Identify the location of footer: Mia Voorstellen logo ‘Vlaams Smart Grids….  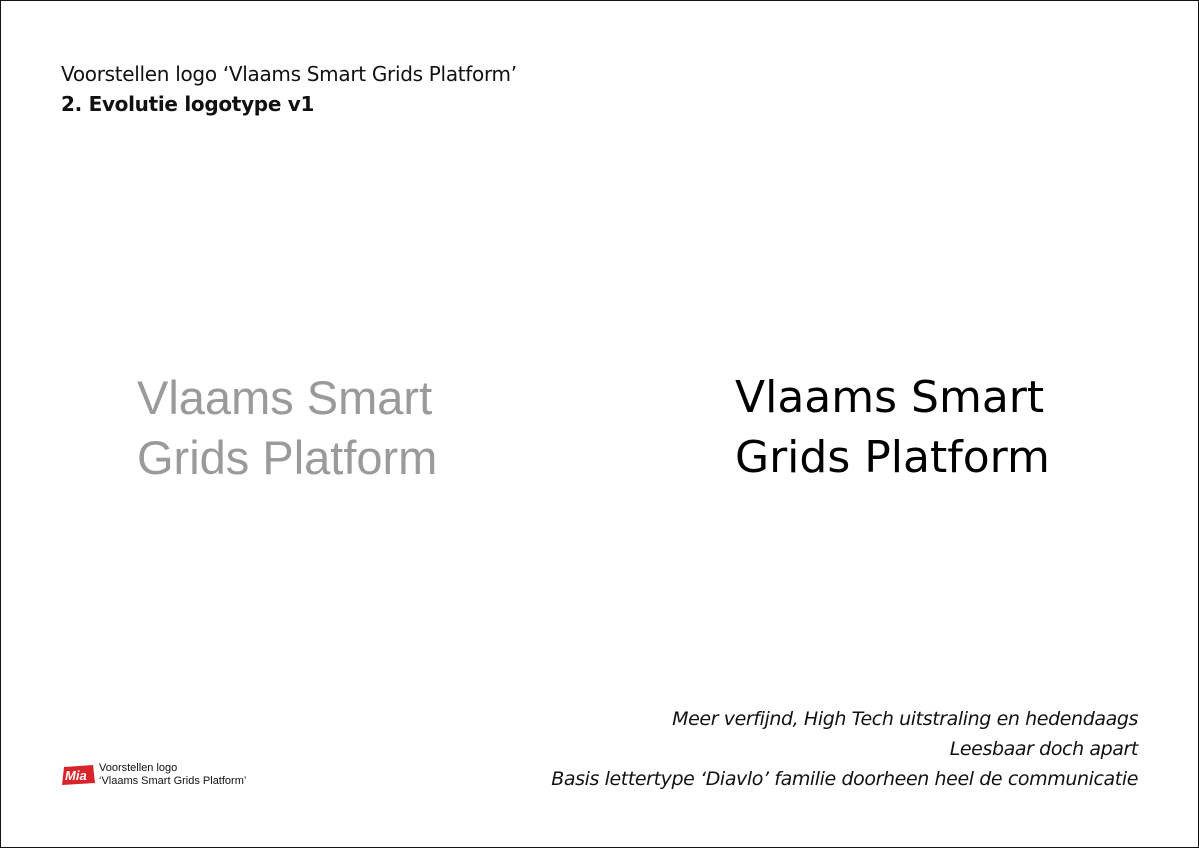
(154, 775).